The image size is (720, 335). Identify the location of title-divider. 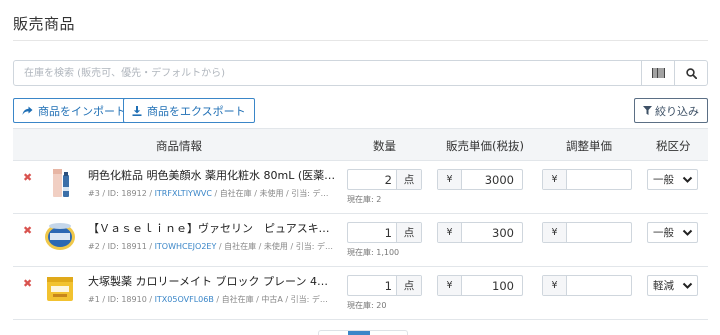
(360, 40).